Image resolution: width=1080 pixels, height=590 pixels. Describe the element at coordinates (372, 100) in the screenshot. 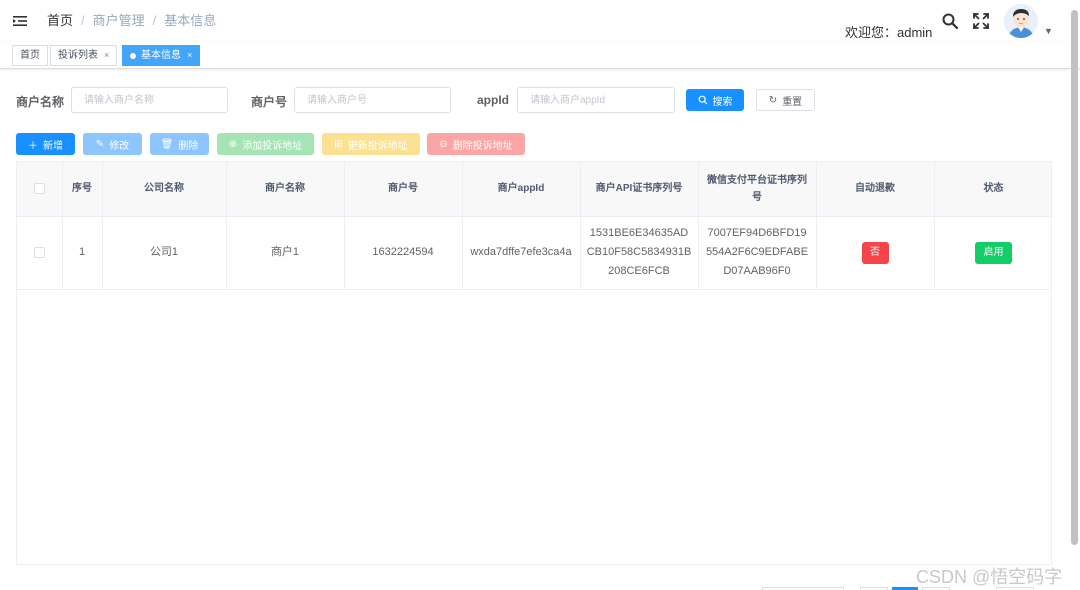

I see `merchant-no-input` at that location.